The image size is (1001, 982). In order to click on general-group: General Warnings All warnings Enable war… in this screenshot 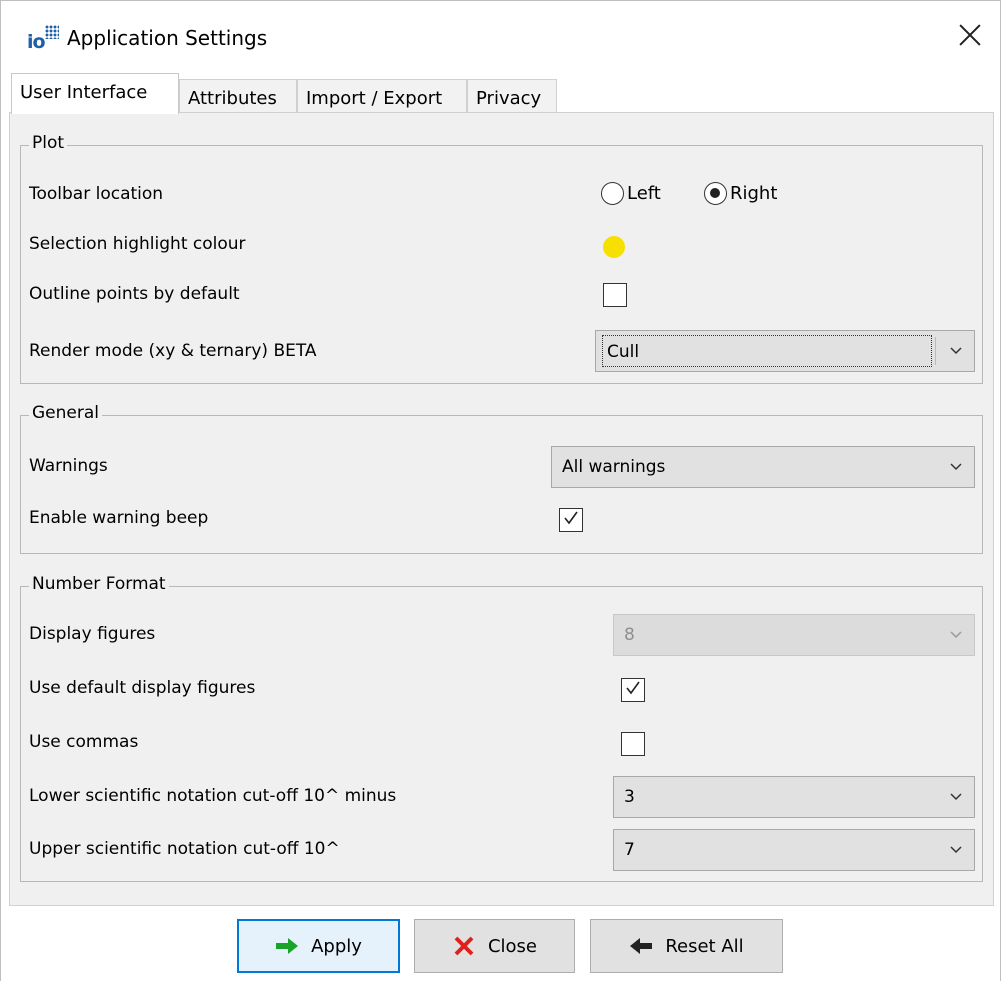, I will do `click(501, 478)`.